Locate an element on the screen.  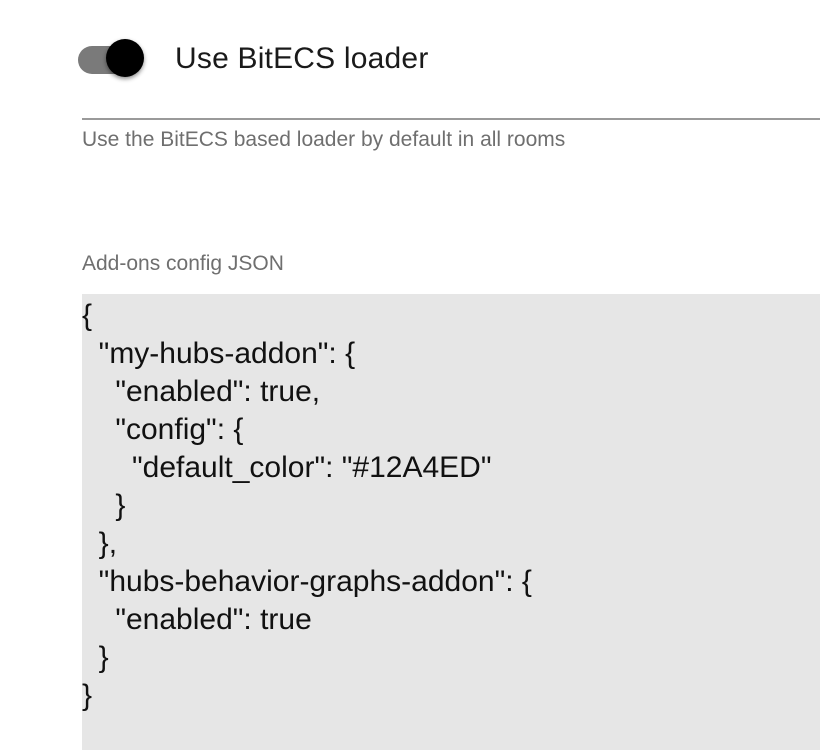
bitecs-loader-toggle is located at coordinates (111, 59).